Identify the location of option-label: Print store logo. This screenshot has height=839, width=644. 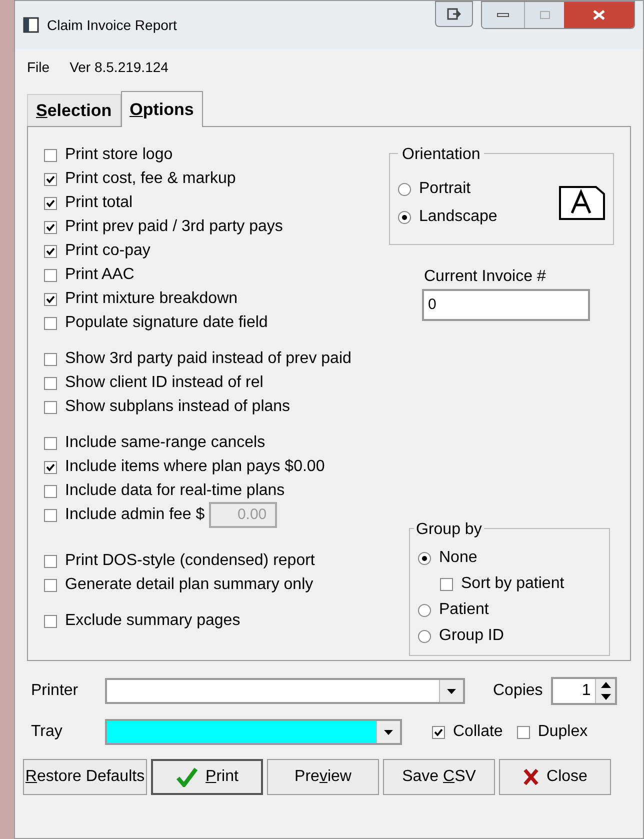
(119, 155).